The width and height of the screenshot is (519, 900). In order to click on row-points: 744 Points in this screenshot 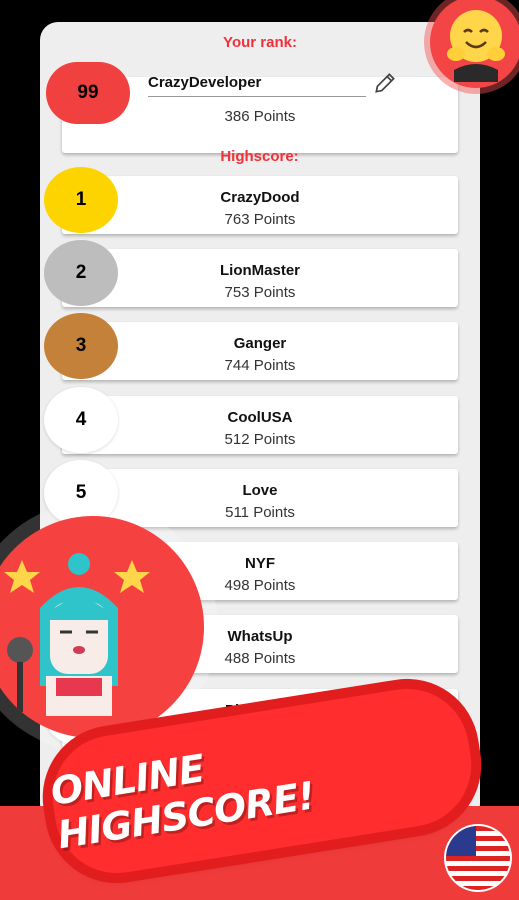, I will do `click(260, 365)`.